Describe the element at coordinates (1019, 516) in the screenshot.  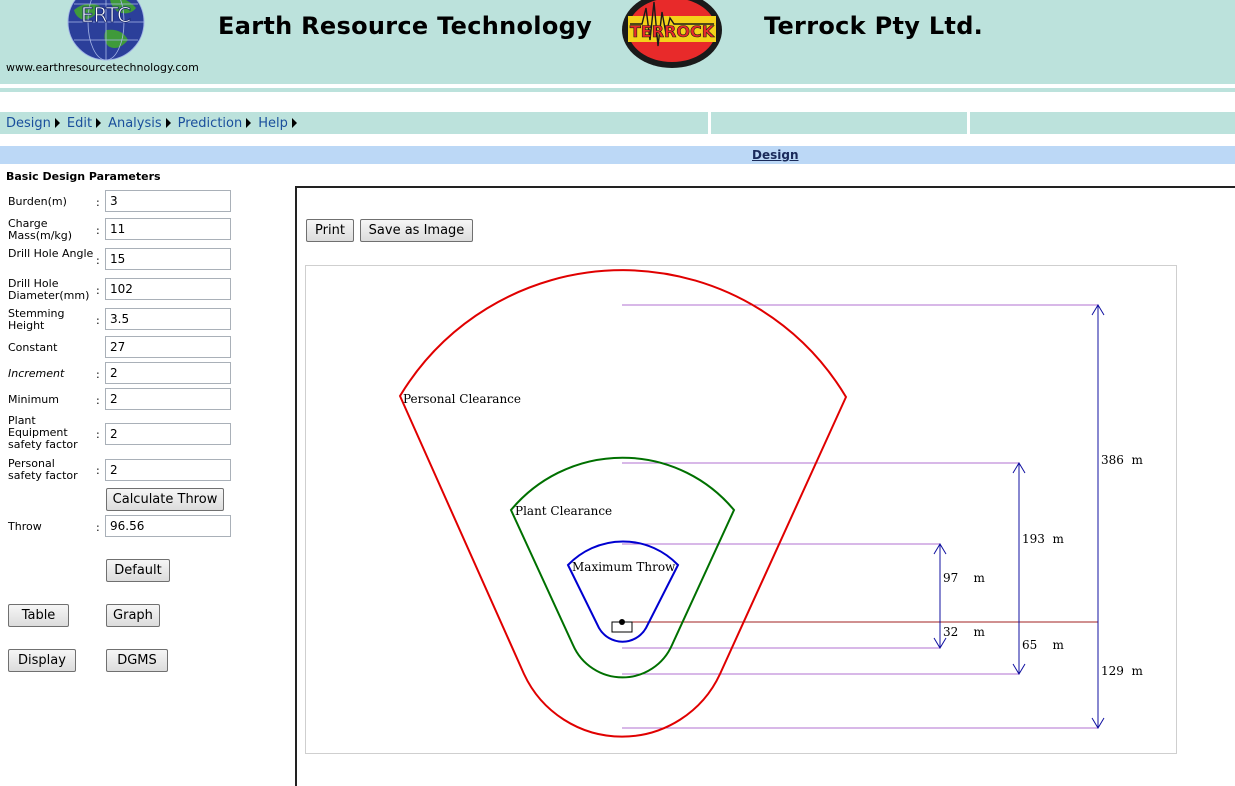
I see `dimension-lines` at that location.